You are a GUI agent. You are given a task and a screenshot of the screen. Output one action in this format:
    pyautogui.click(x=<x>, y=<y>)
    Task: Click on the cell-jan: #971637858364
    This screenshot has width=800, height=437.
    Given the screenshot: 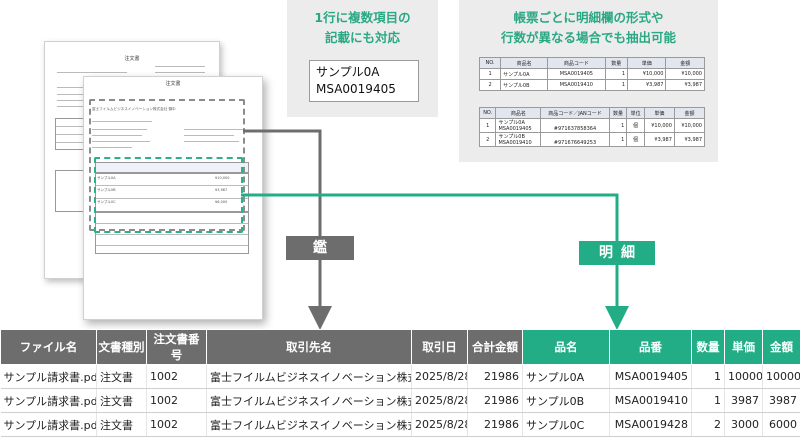 What is the action you would take?
    pyautogui.click(x=575, y=129)
    